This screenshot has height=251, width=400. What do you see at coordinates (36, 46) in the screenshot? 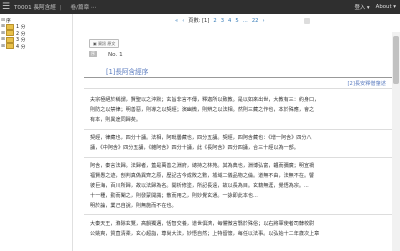
I see `tree-item-part-4: ⊞ 4 分` at bounding box center [36, 46].